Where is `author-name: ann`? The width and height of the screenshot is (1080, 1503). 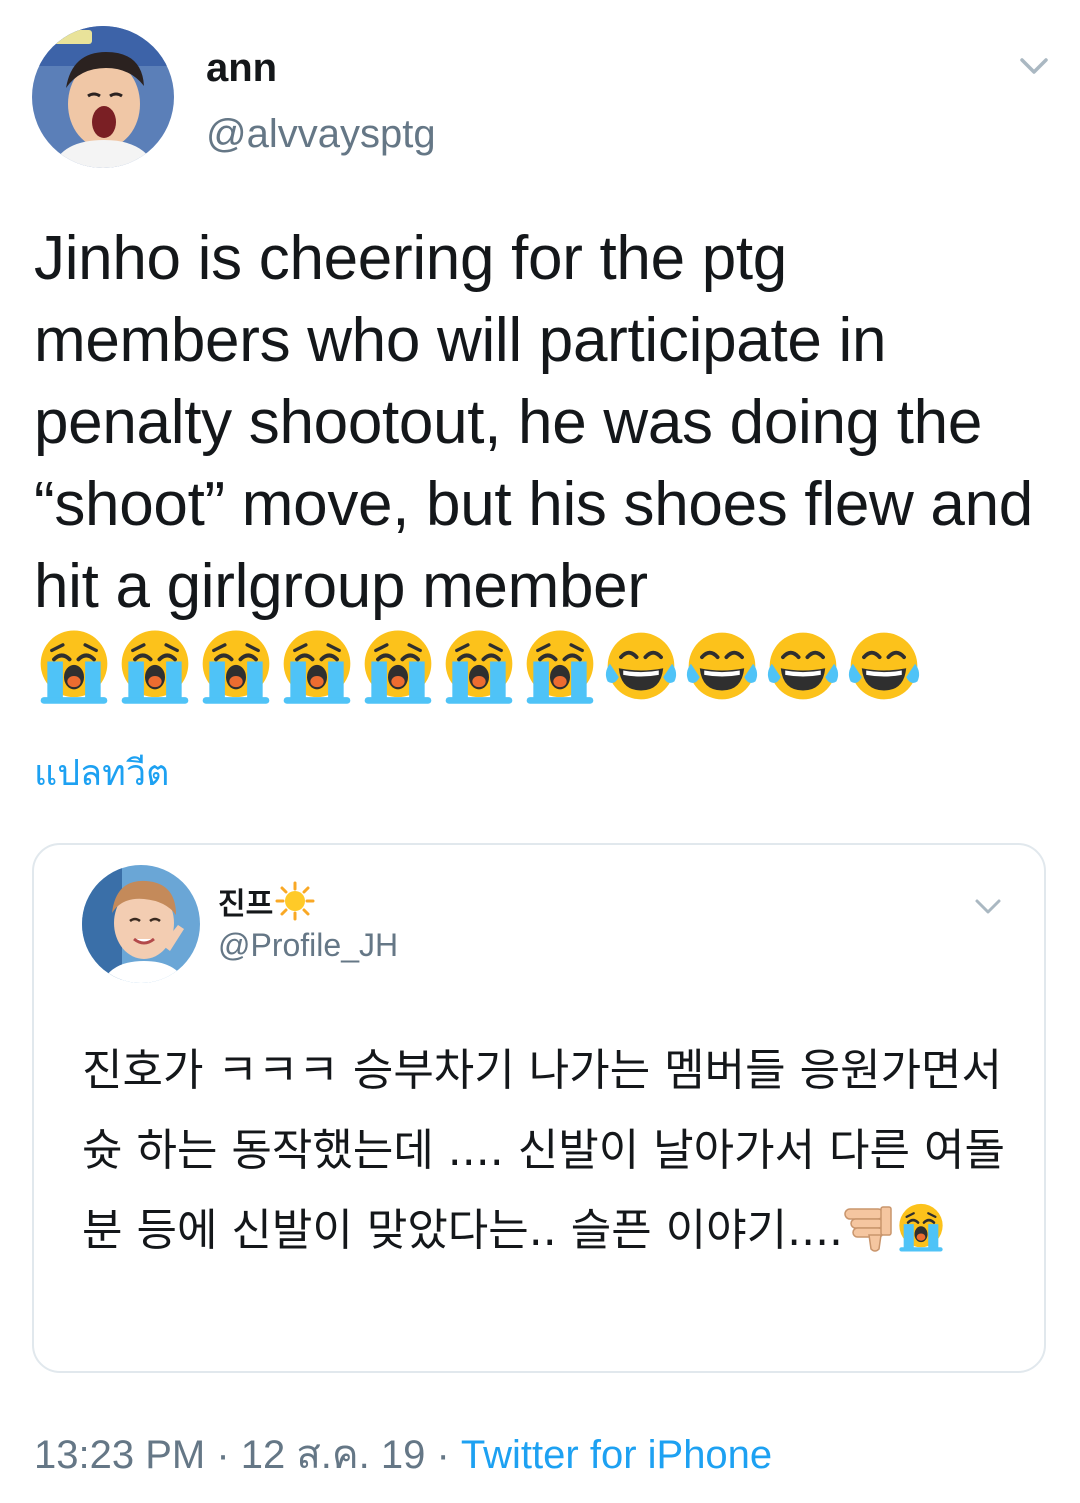 author-name: ann is located at coordinates (241, 68).